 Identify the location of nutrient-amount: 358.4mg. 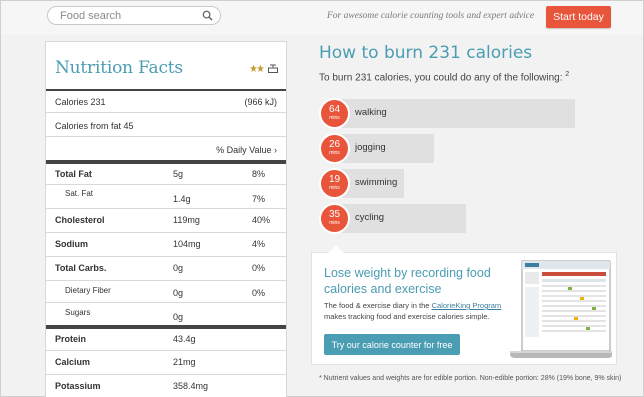
(191, 386).